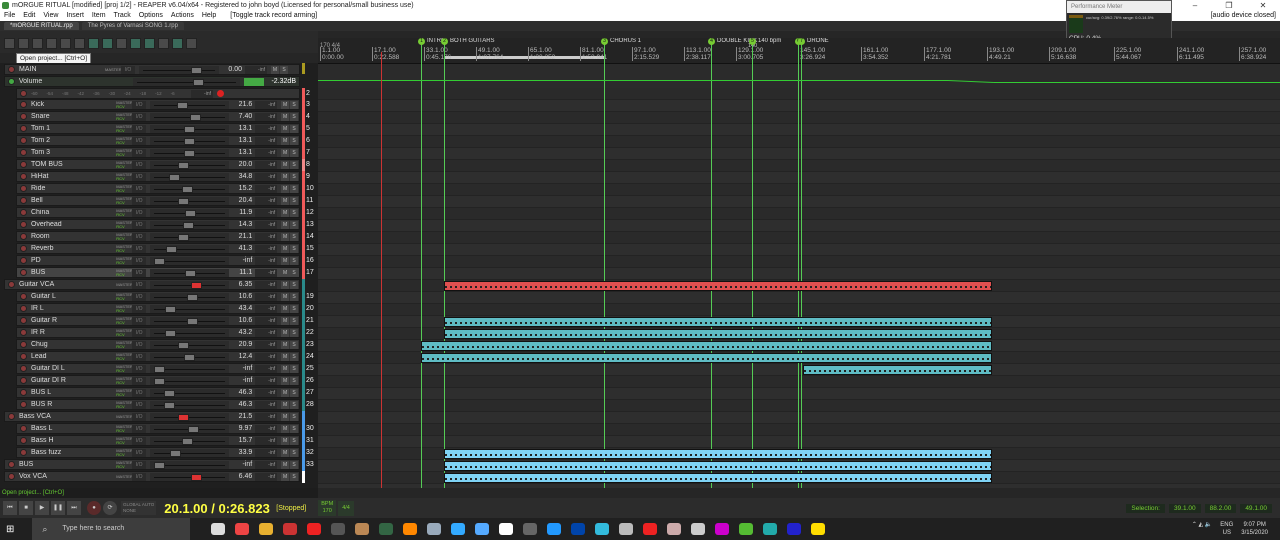  I want to click on selection-length: 49.1.00, so click(1256, 508).